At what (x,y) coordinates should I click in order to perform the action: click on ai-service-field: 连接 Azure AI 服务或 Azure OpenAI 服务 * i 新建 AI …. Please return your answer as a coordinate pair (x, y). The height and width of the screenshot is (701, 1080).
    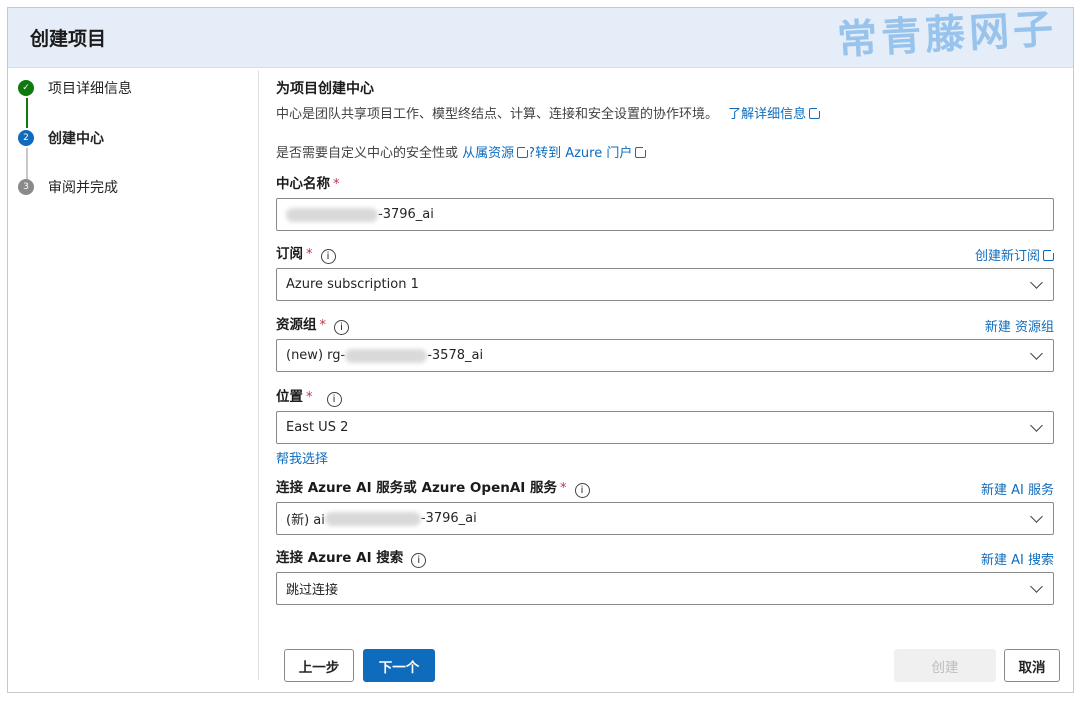
    Looking at the image, I should click on (665, 505).